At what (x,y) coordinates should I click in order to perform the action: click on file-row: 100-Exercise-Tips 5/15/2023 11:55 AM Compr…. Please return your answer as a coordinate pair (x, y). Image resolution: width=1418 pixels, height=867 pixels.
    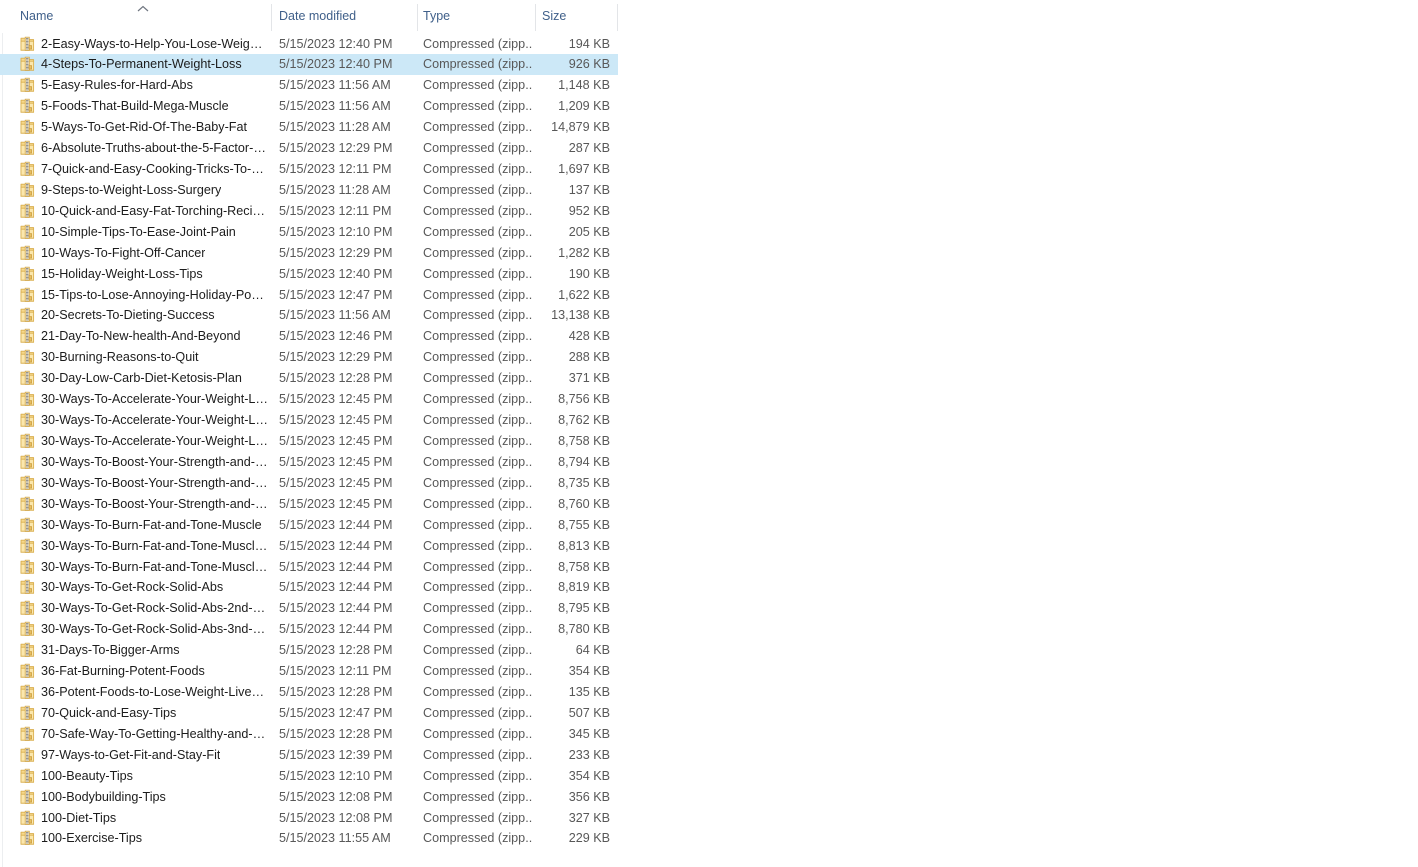
    Looking at the image, I should click on (309, 838).